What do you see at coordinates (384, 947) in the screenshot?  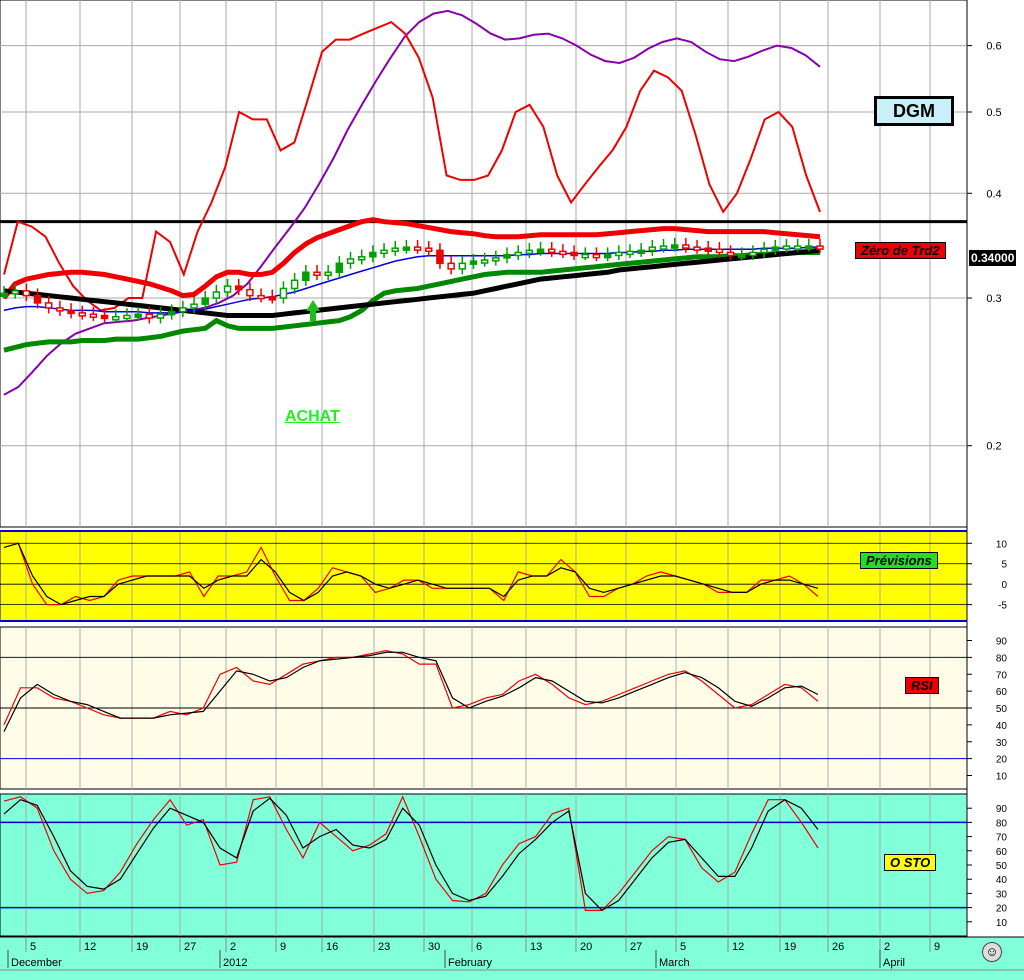 I see `xtick-label-7: 23` at bounding box center [384, 947].